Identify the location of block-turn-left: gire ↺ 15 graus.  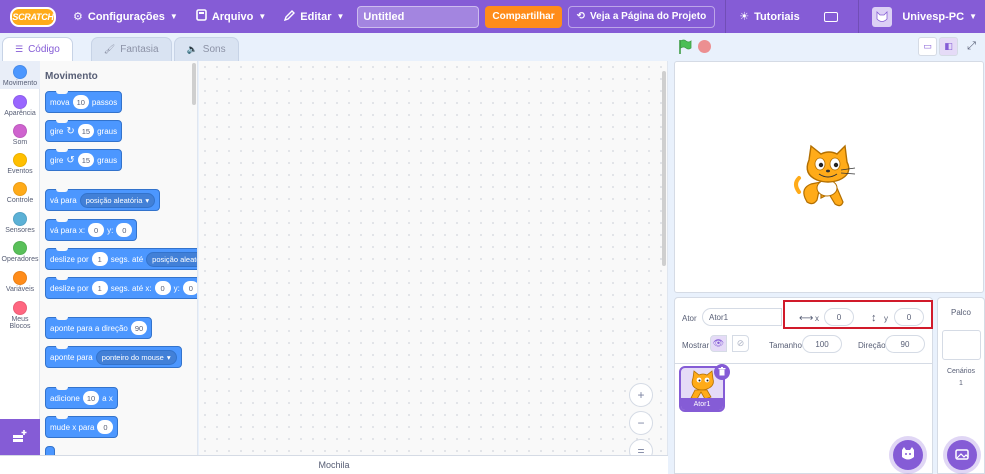
(84, 160).